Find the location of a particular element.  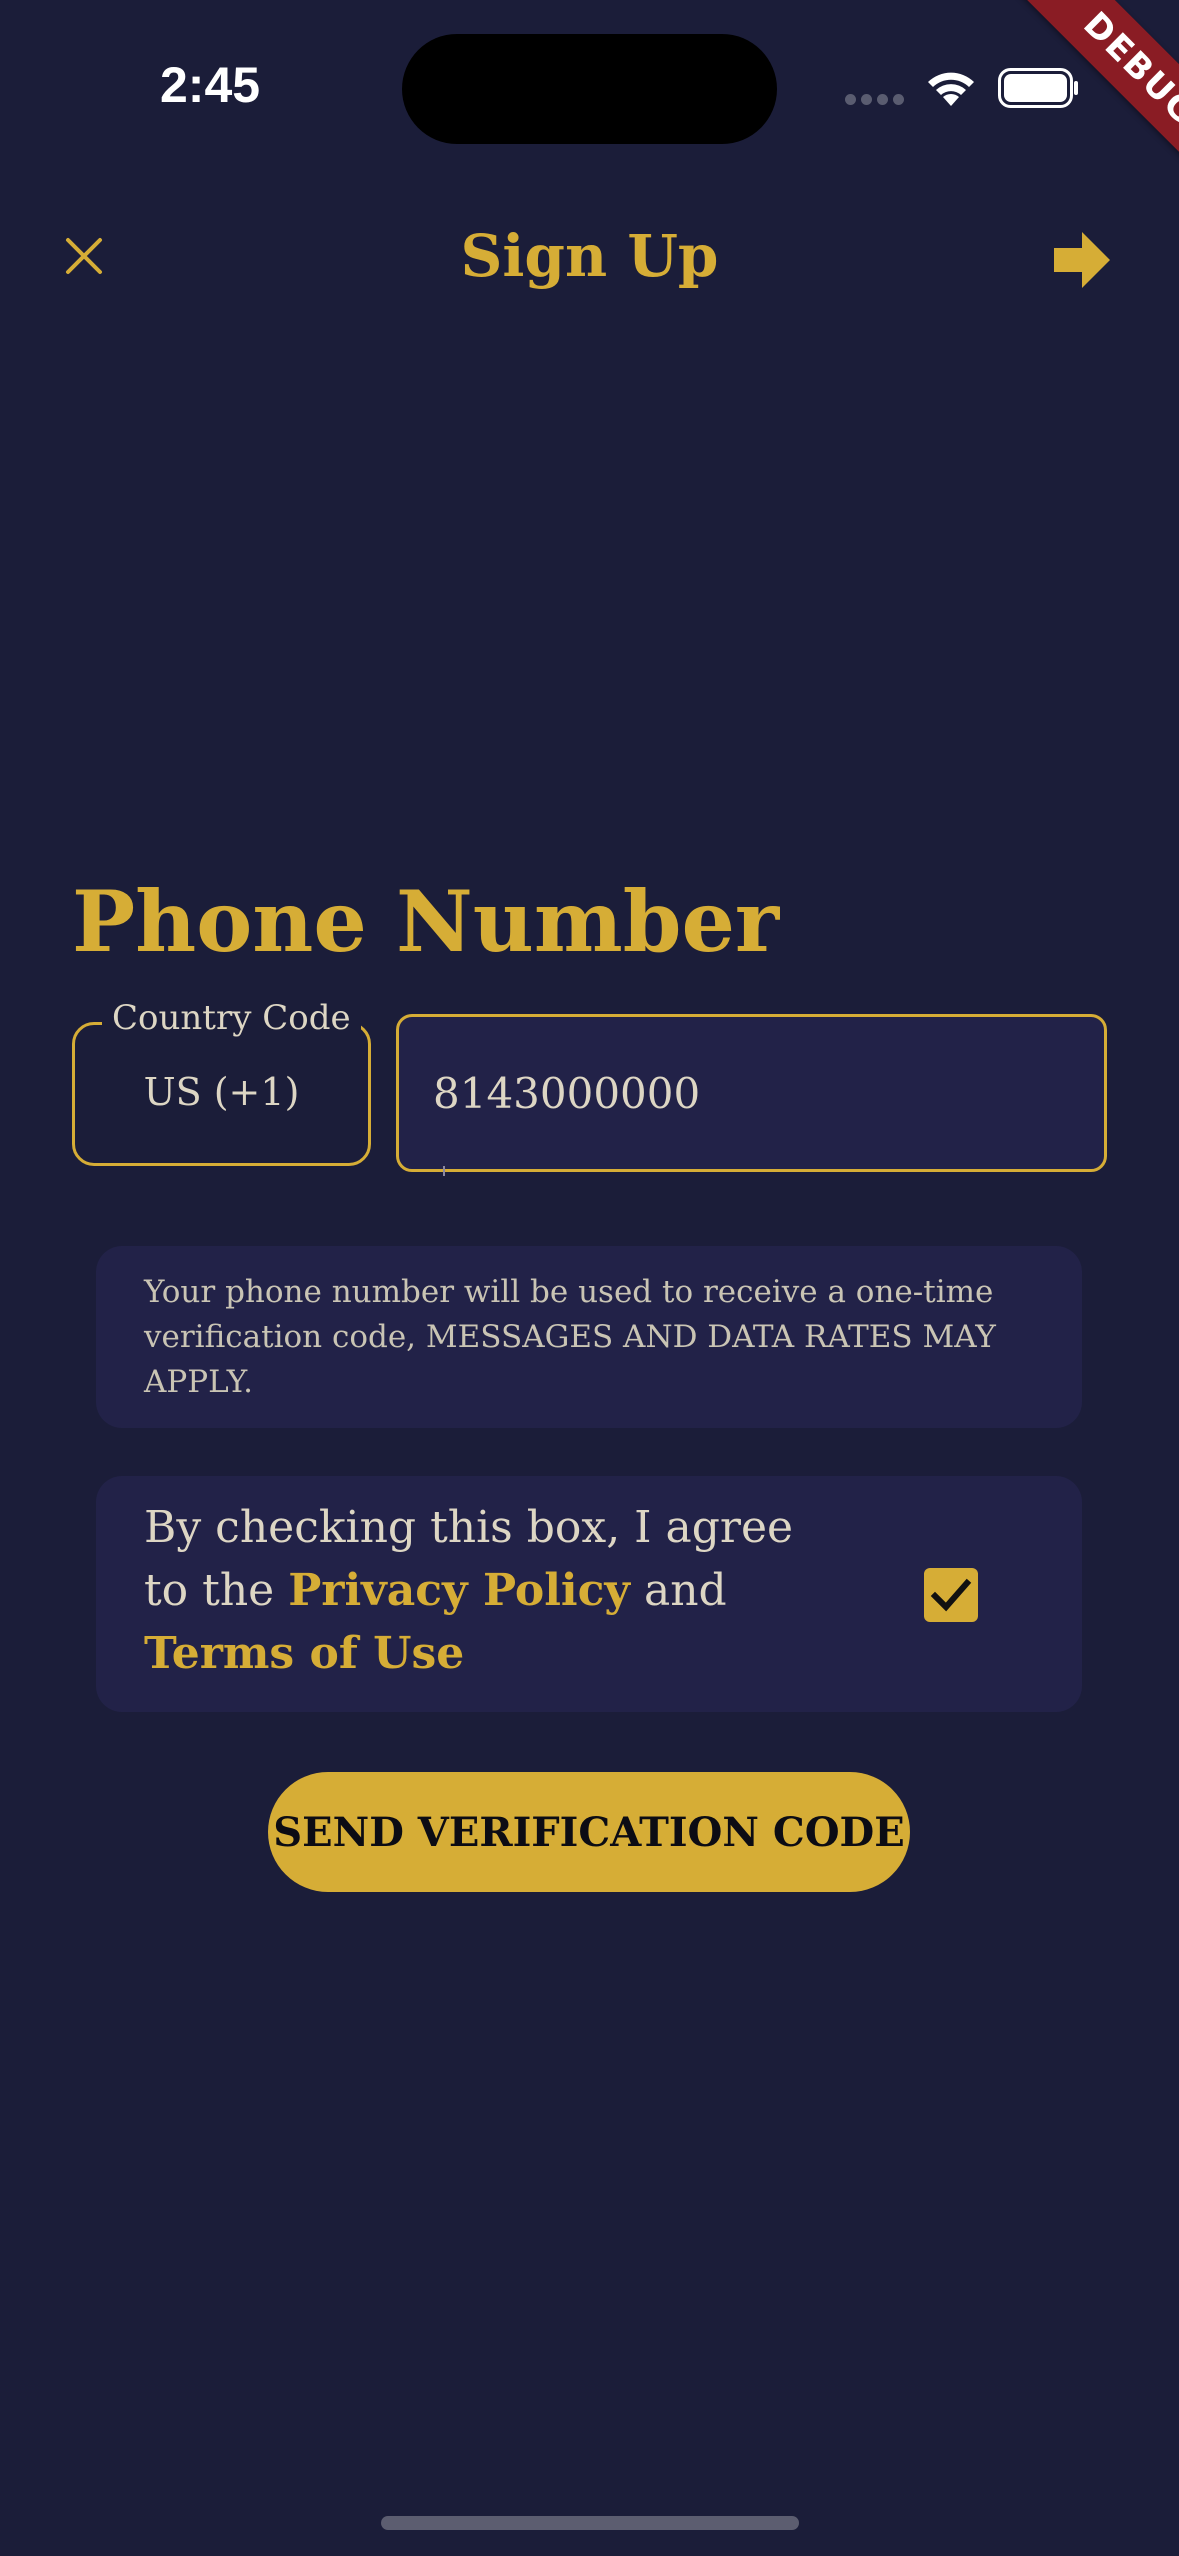

battery-icon is located at coordinates (1038, 88).